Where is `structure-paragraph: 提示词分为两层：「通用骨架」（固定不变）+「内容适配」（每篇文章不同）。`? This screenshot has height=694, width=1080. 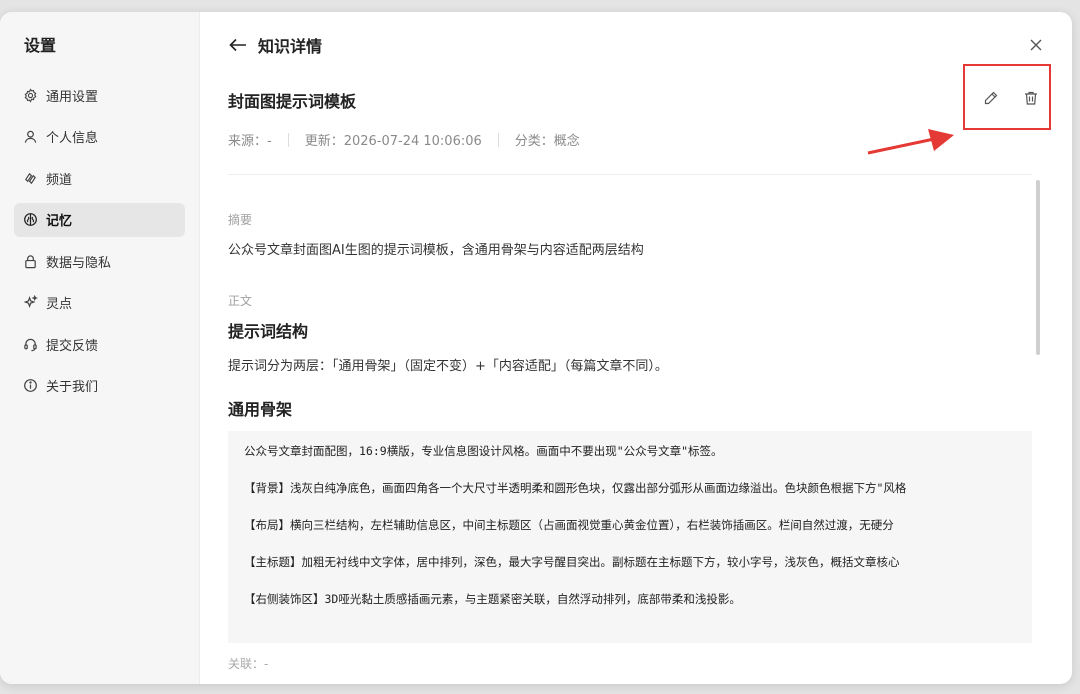 structure-paragraph: 提示词分为两层：「通用骨架」（固定不变）+「内容适配」（每篇文章不同）。 is located at coordinates (448, 366).